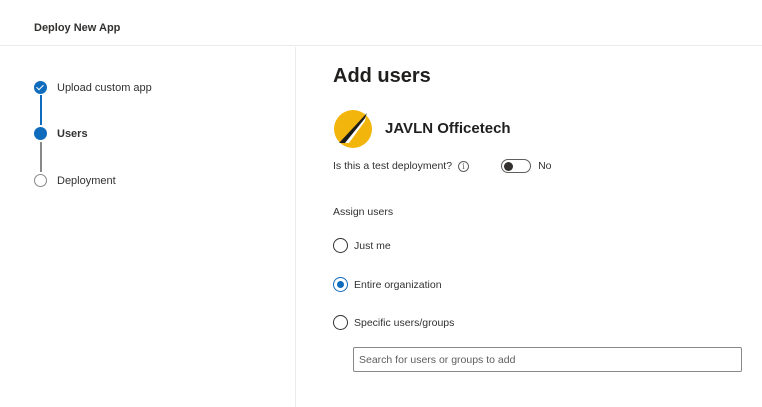  I want to click on step-label: Deployment, so click(86, 180).